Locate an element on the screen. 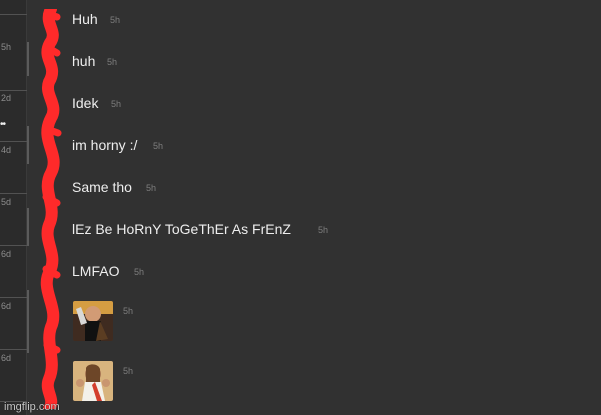 This screenshot has width=601, height=415. unread-badge: •• is located at coordinates (3, 124).